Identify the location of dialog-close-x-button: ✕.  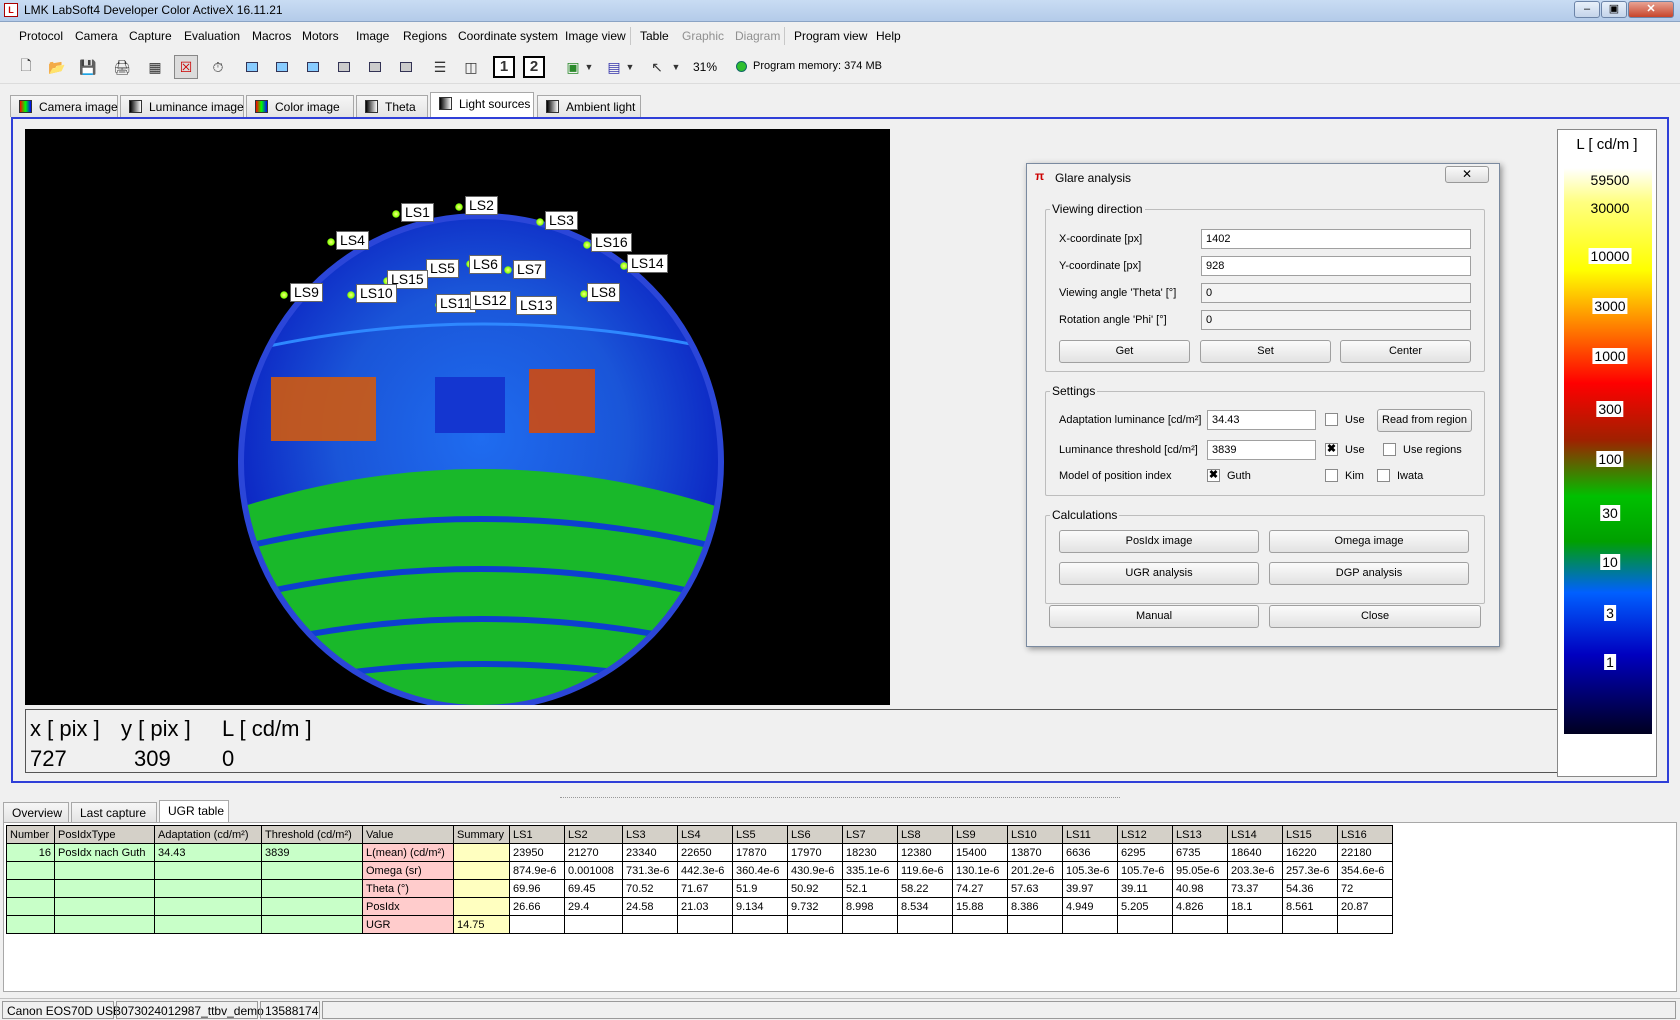
(1467, 174).